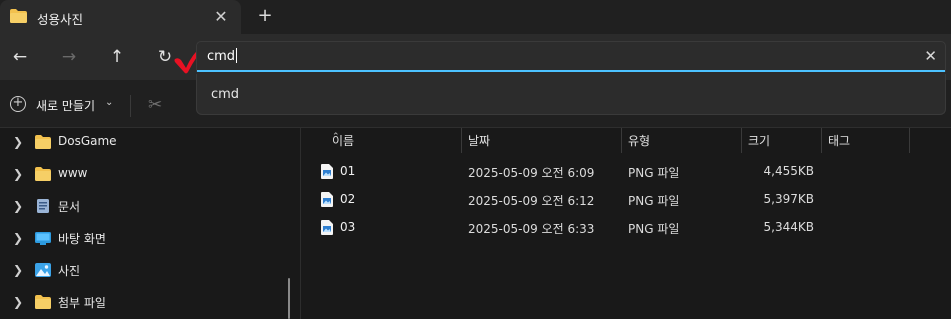  I want to click on sidebar-item-pictures: ❯ 사진, so click(145, 271).